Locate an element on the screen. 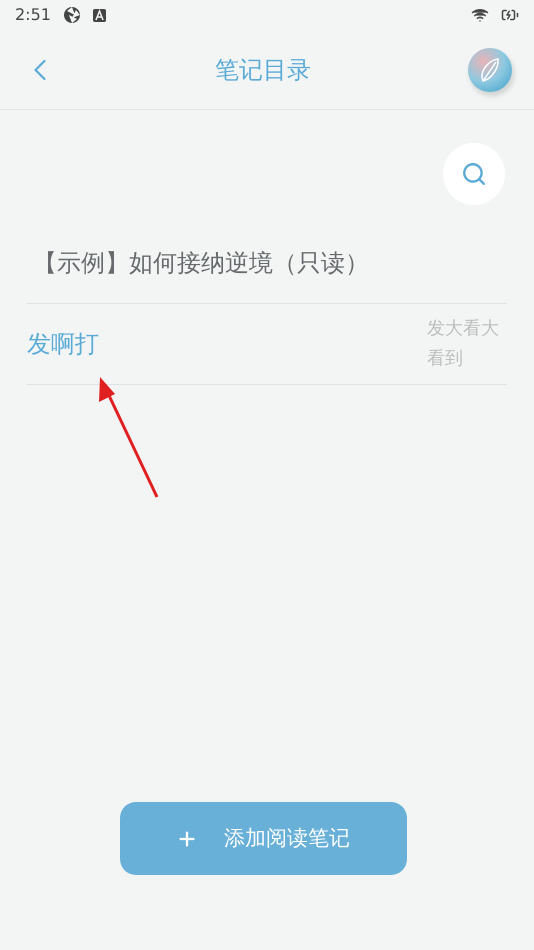 This screenshot has width=534, height=950. add-note-button: 添加阅读笔记 is located at coordinates (263, 838).